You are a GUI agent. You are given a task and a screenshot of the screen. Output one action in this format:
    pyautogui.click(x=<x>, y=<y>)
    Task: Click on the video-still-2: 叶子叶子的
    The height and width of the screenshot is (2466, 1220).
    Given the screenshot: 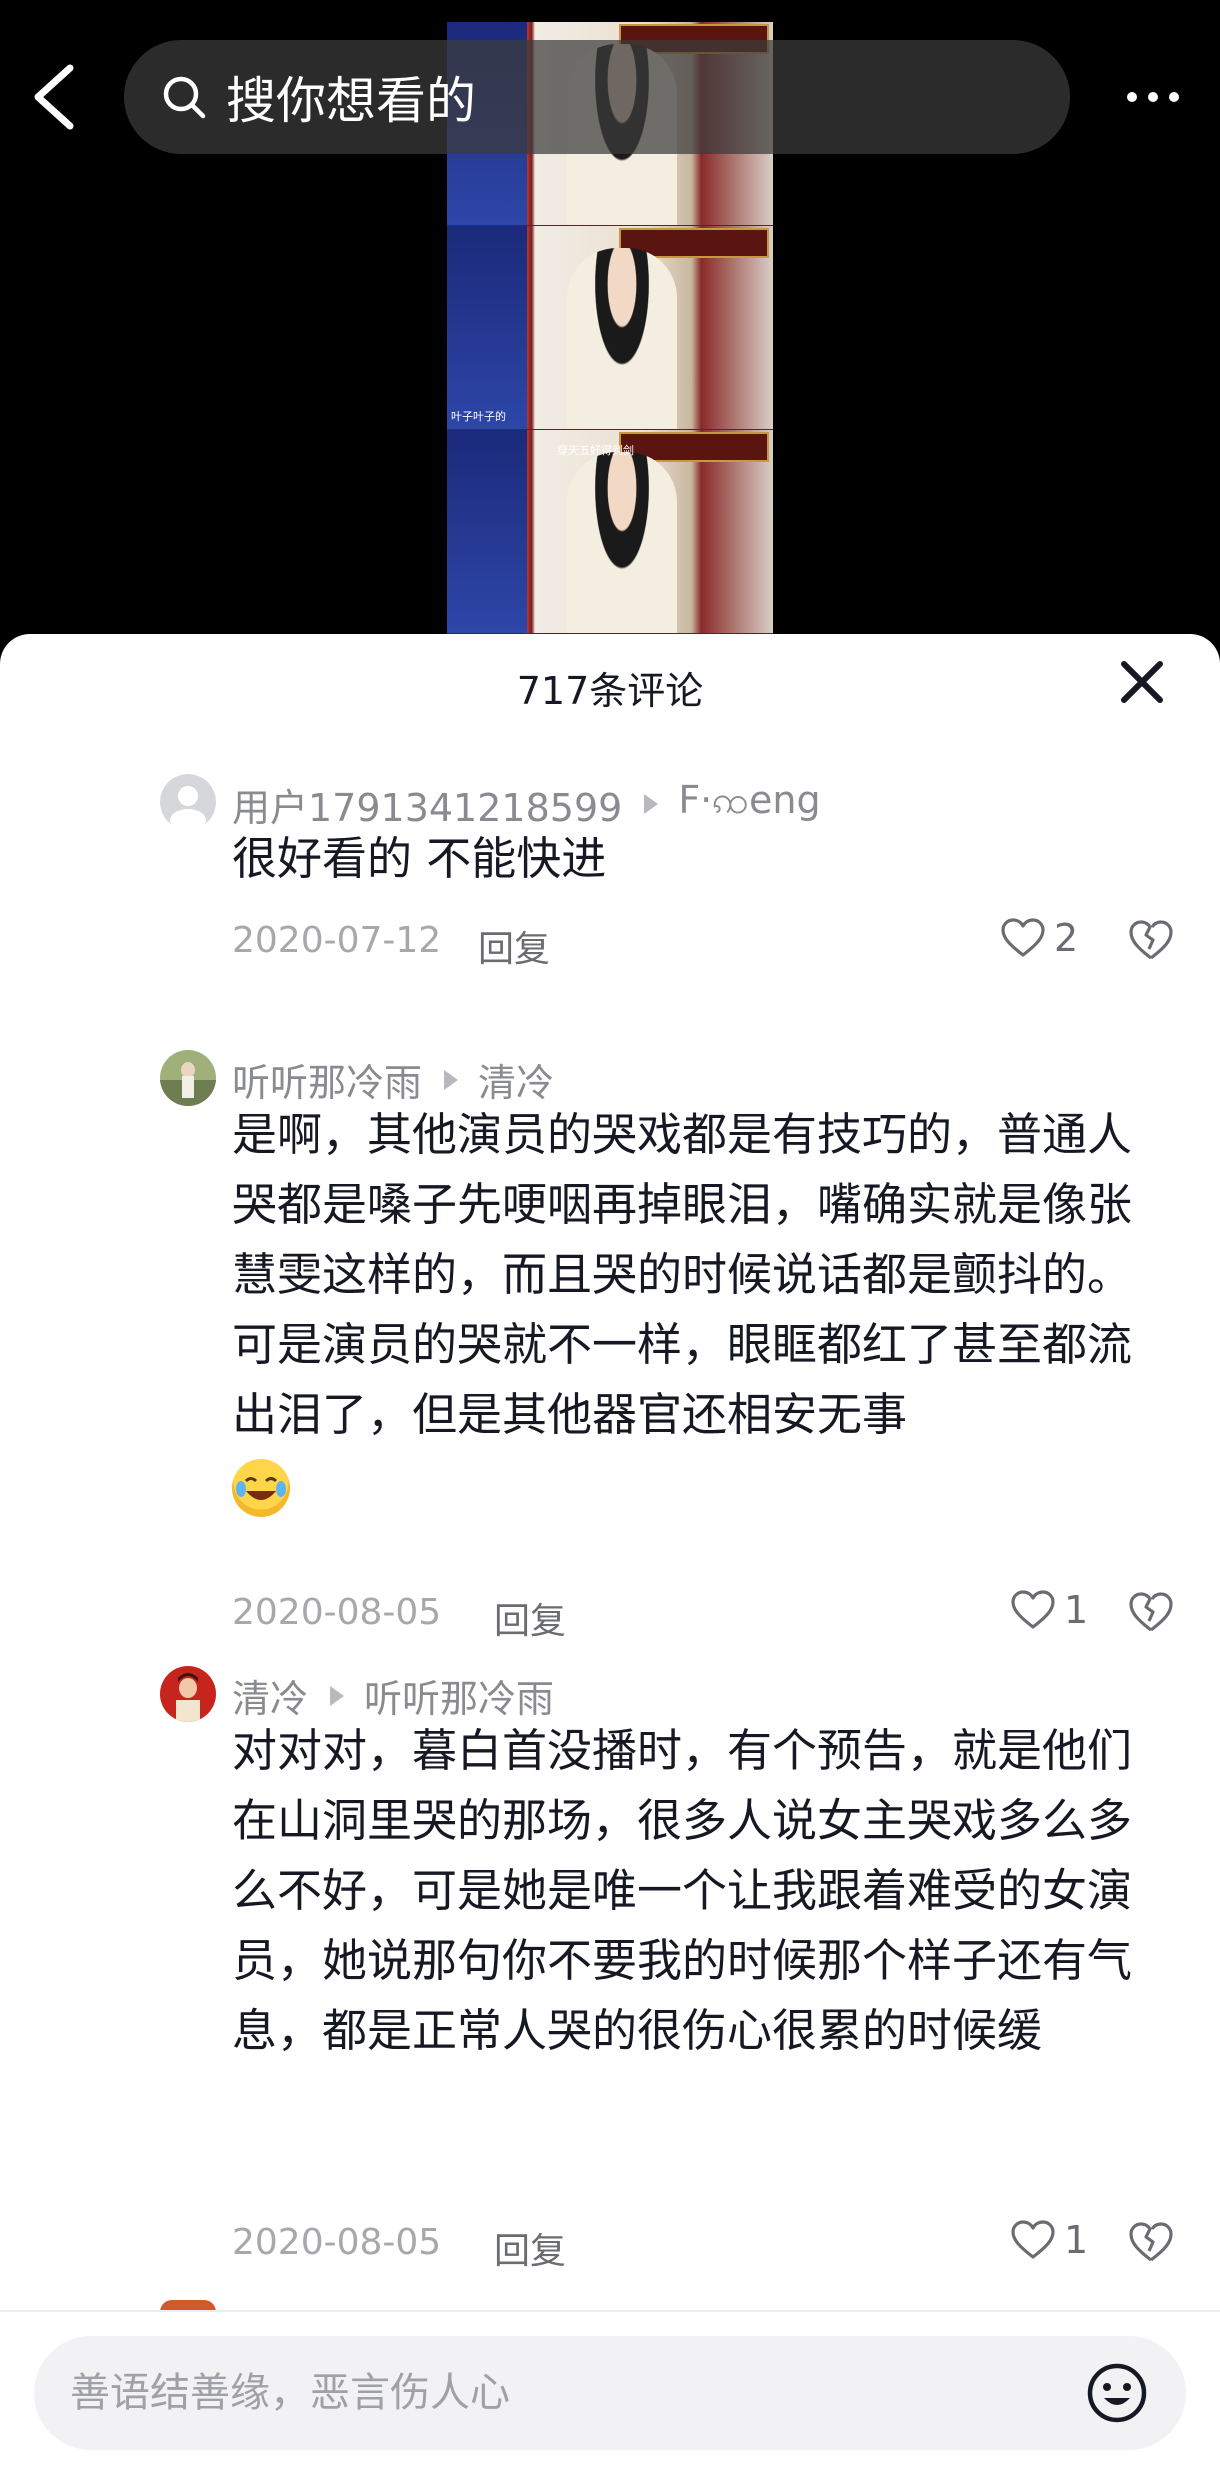 What is the action you would take?
    pyautogui.click(x=610, y=328)
    